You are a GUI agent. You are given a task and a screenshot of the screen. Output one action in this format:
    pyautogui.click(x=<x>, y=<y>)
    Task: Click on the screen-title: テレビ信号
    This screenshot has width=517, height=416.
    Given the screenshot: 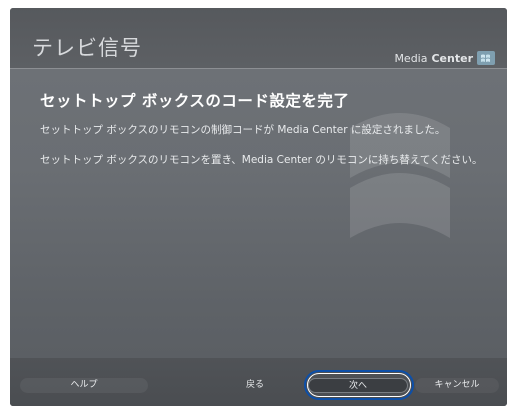 What is the action you would take?
    pyautogui.click(x=87, y=48)
    